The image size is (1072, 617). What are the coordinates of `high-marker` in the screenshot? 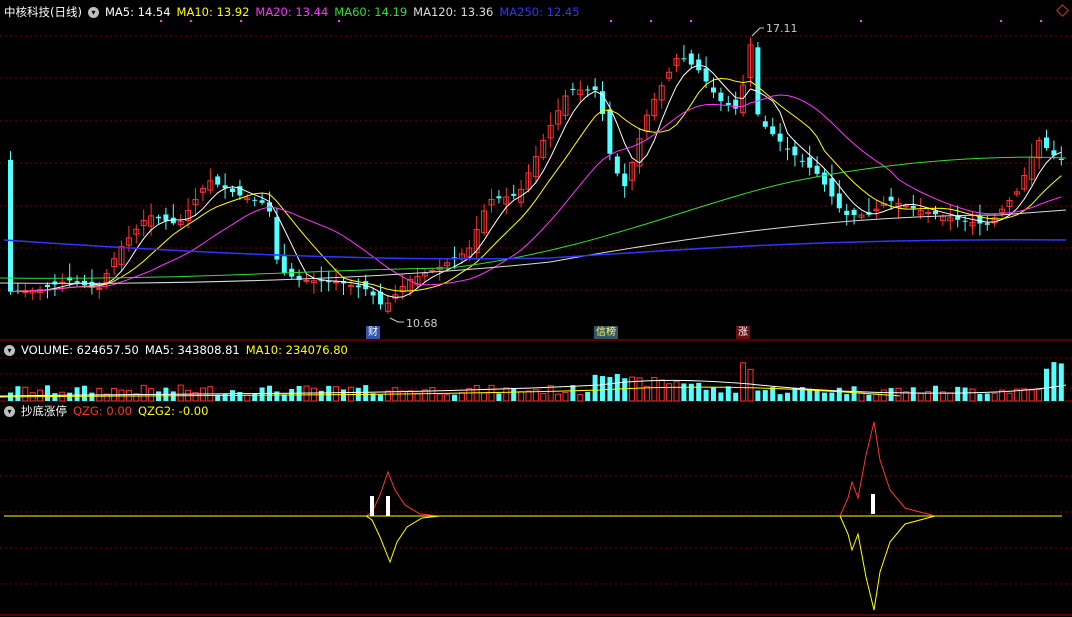 It's located at (757, 32).